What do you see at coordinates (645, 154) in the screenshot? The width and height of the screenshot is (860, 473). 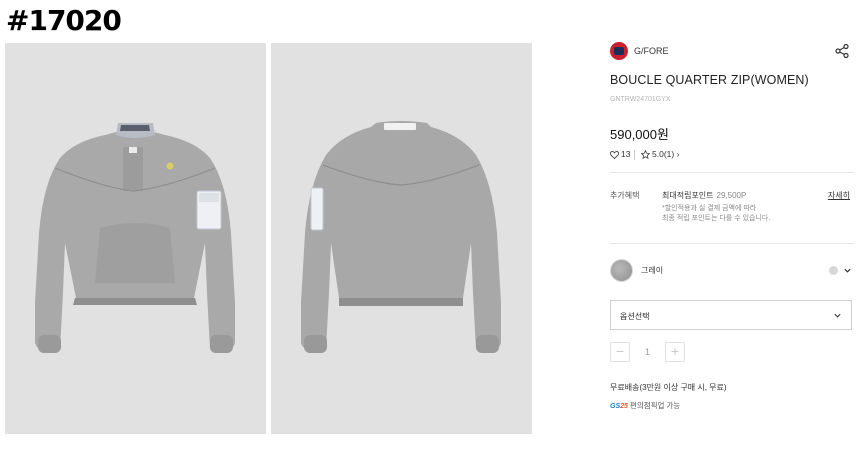 I see `star-icon` at bounding box center [645, 154].